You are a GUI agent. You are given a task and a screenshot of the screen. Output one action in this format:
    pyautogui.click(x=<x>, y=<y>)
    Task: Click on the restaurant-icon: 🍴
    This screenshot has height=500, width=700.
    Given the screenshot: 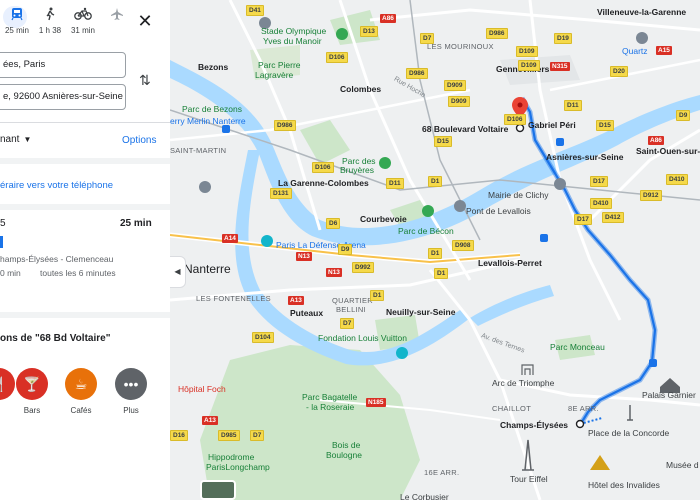 What is the action you would take?
    pyautogui.click(x=7, y=384)
    